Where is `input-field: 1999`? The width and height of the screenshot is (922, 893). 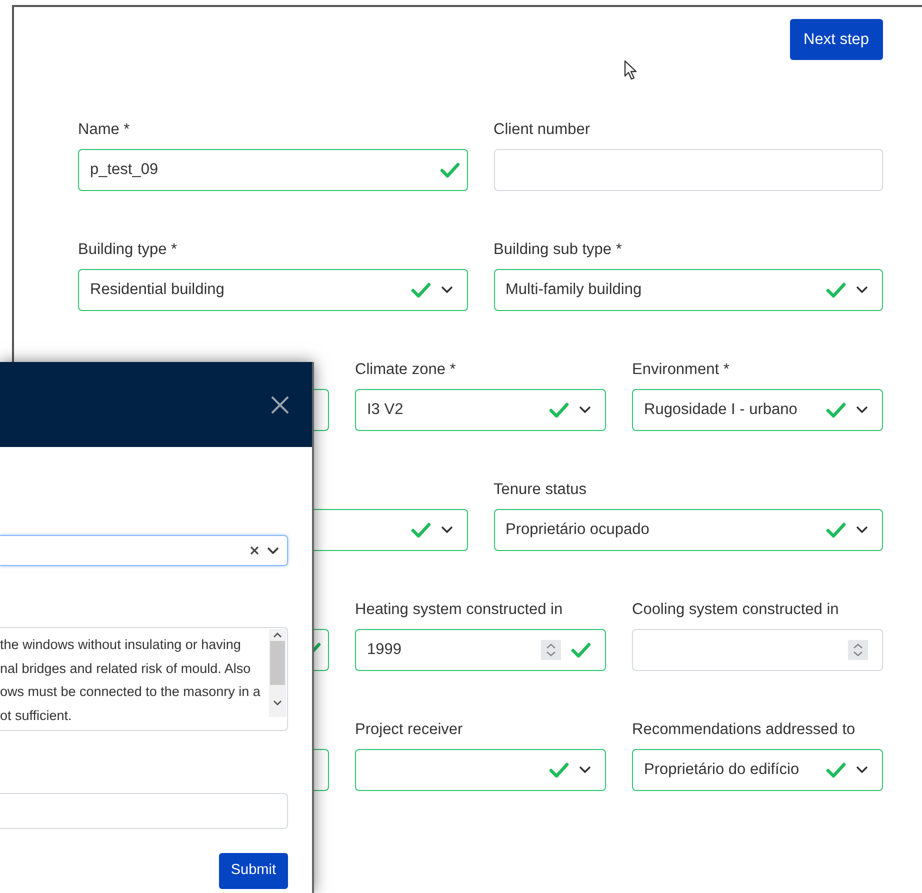
input-field: 1999 is located at coordinates (480, 650).